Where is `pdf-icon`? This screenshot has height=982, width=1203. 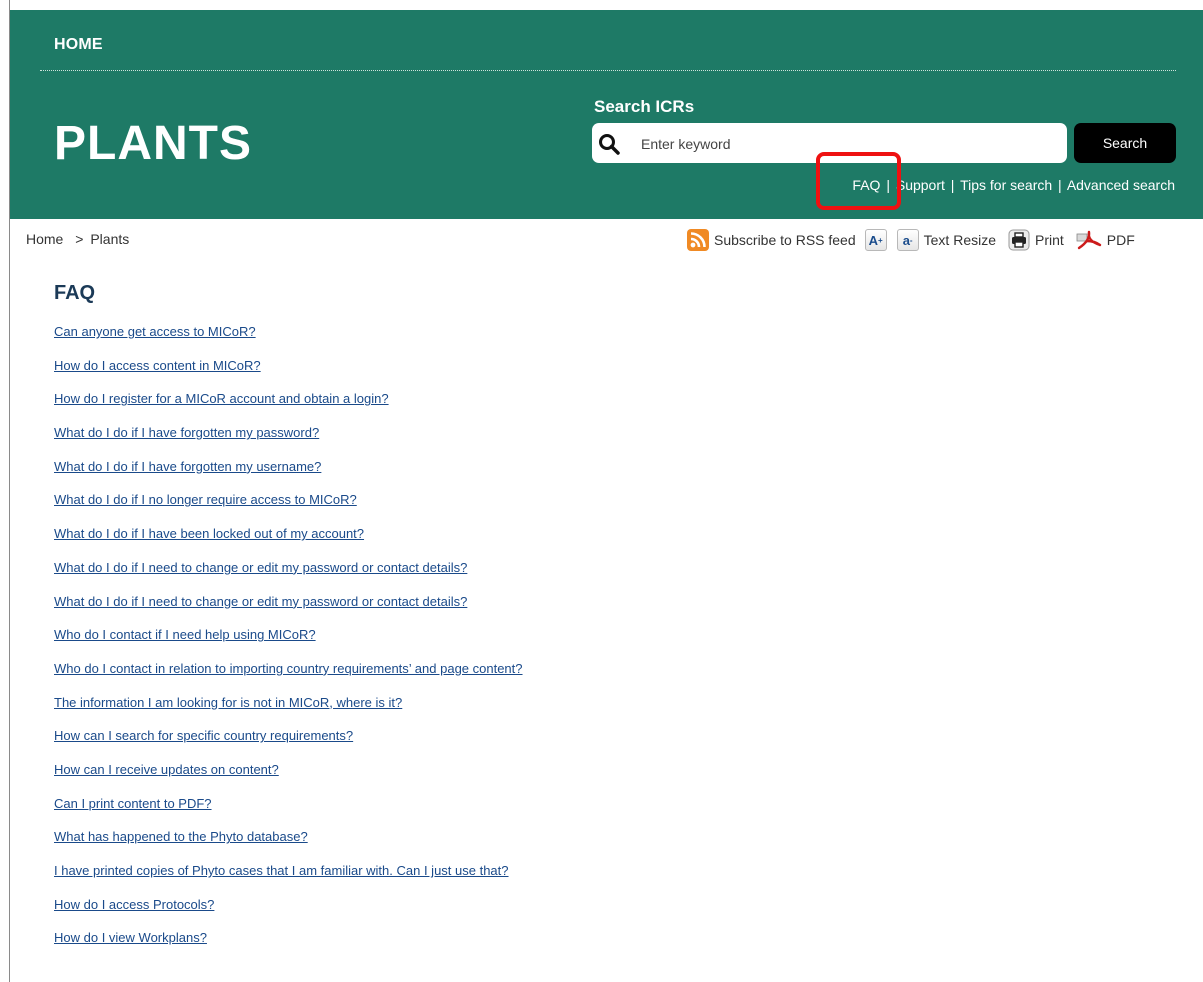 pdf-icon is located at coordinates (1088, 240).